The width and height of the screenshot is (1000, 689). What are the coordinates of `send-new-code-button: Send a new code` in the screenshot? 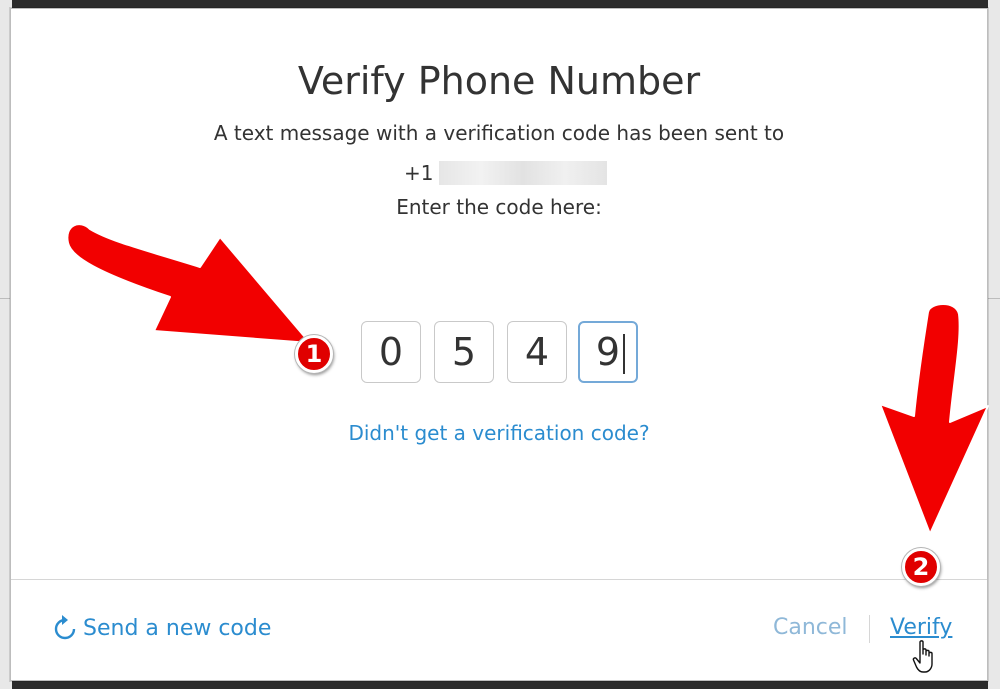 It's located at (162, 628).